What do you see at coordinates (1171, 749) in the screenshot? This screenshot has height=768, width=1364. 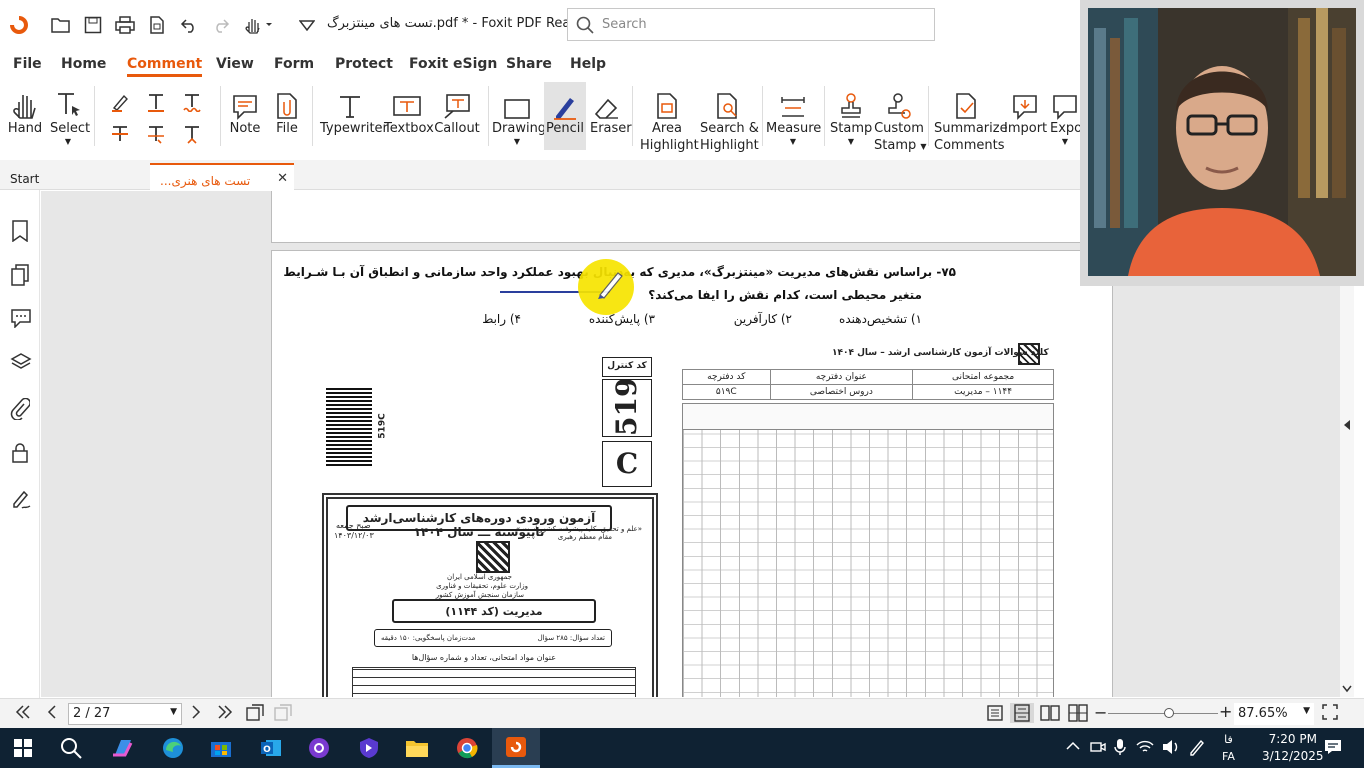 I see `volume-icon` at bounding box center [1171, 749].